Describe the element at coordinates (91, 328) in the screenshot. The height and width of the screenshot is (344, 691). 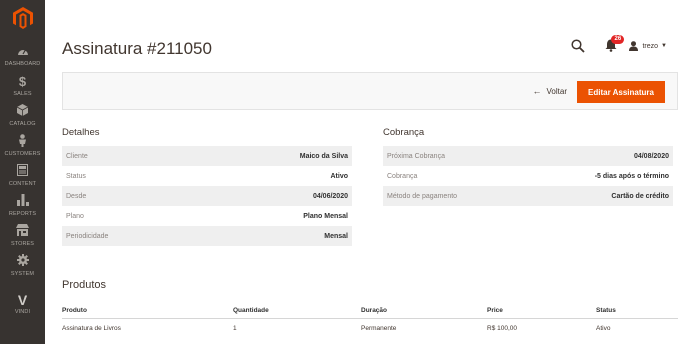
I see `product-name-cell: Assinatura de Livros` at that location.